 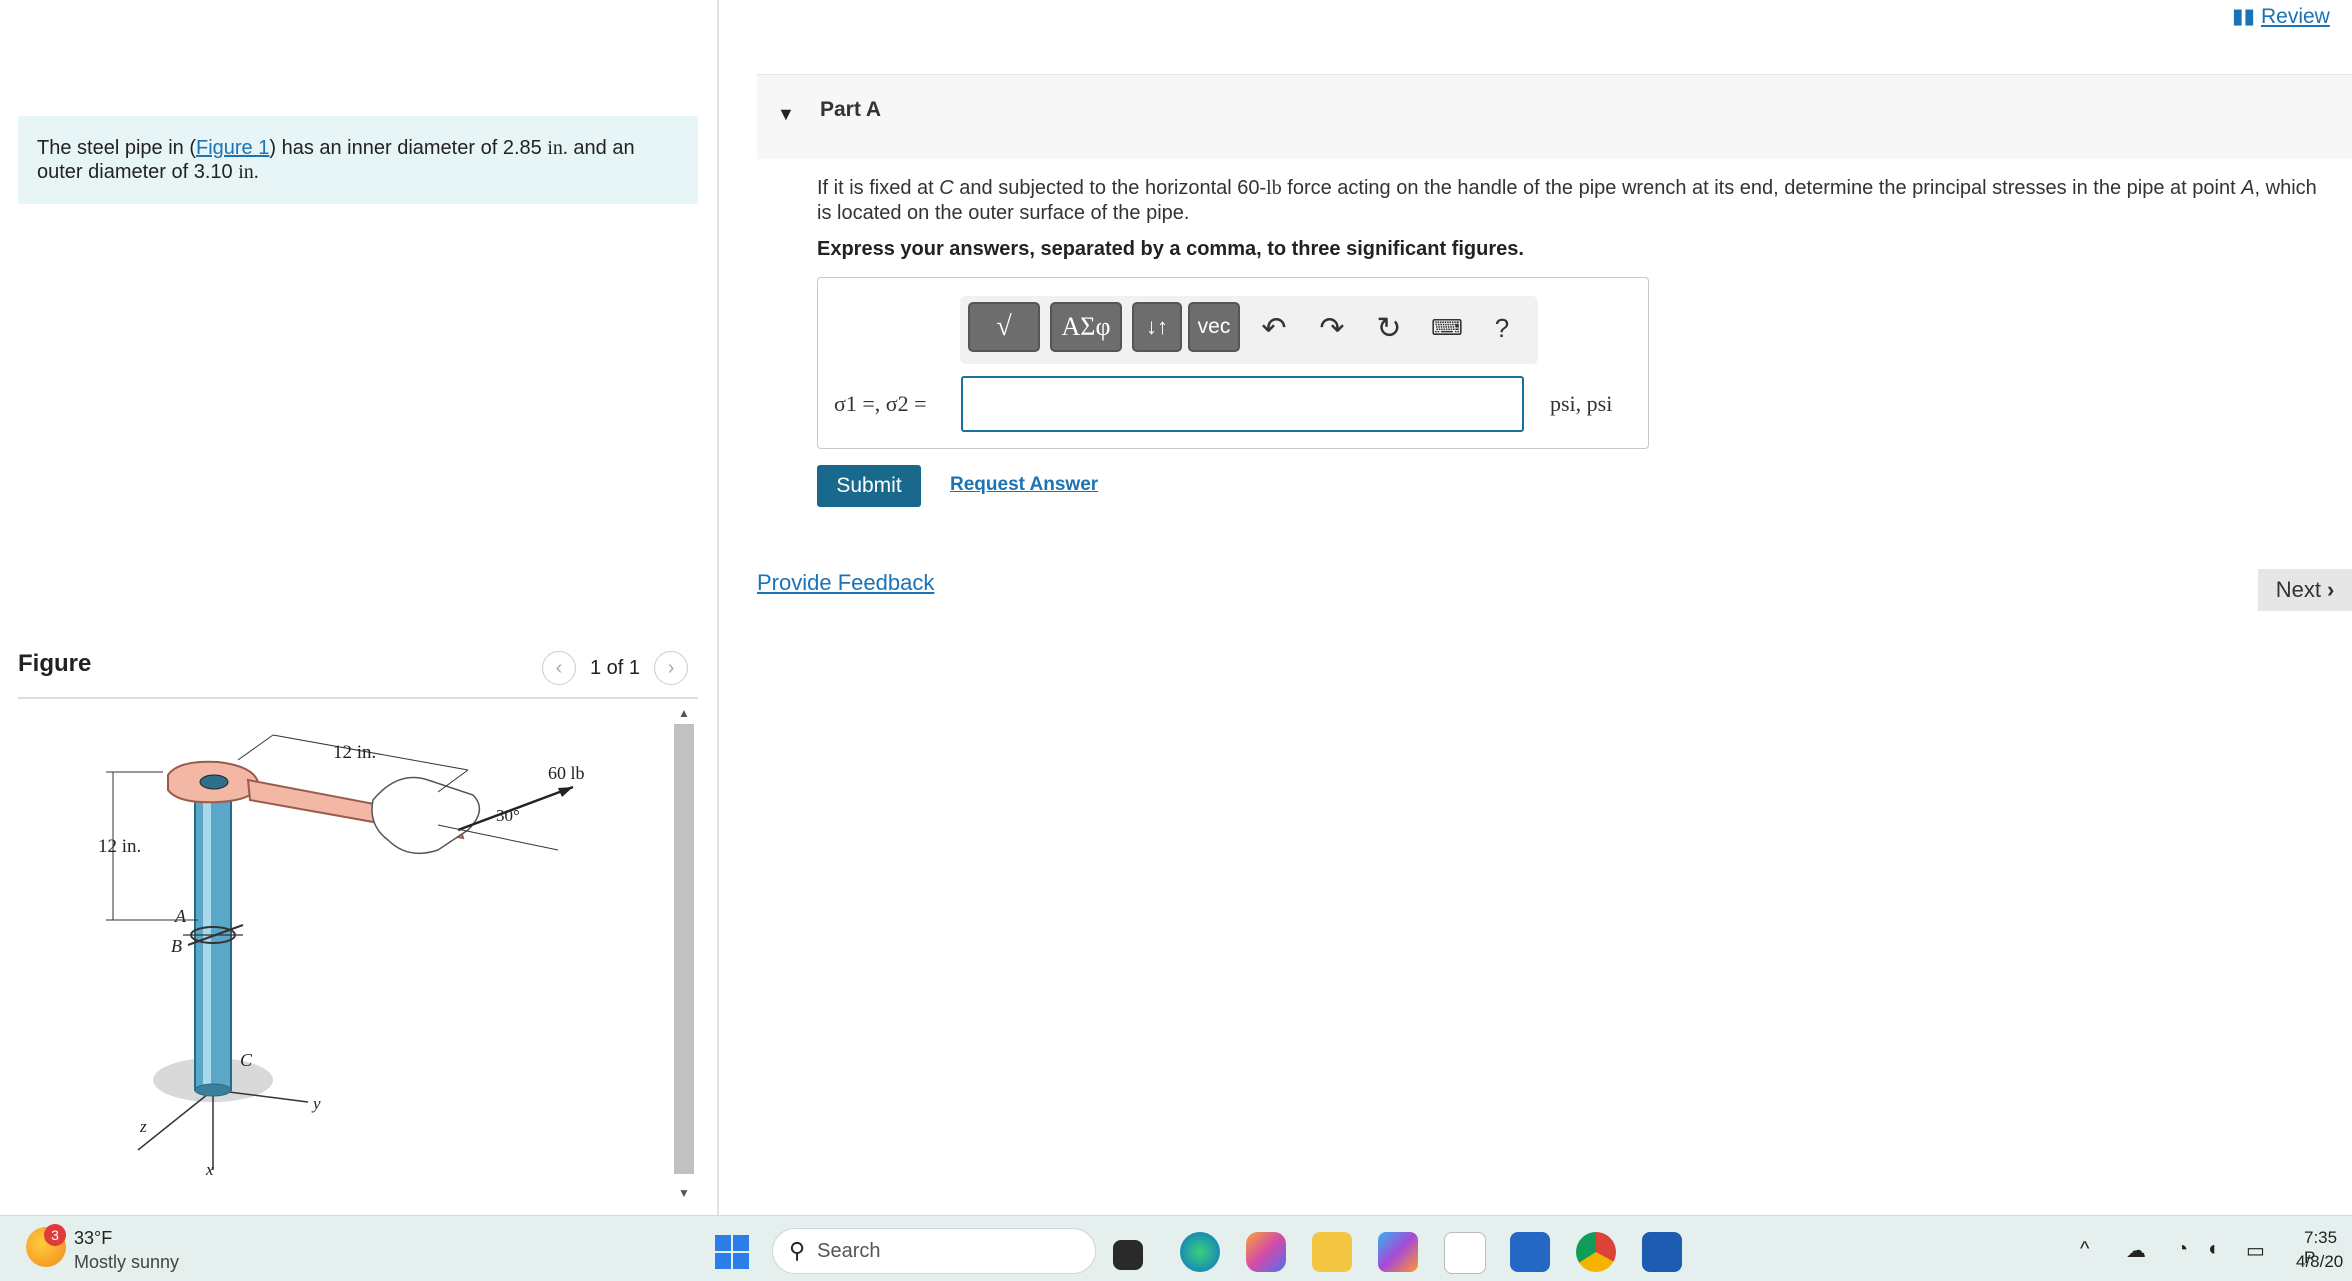 What do you see at coordinates (1200, 1252) in the screenshot?
I see `edge-icon` at bounding box center [1200, 1252].